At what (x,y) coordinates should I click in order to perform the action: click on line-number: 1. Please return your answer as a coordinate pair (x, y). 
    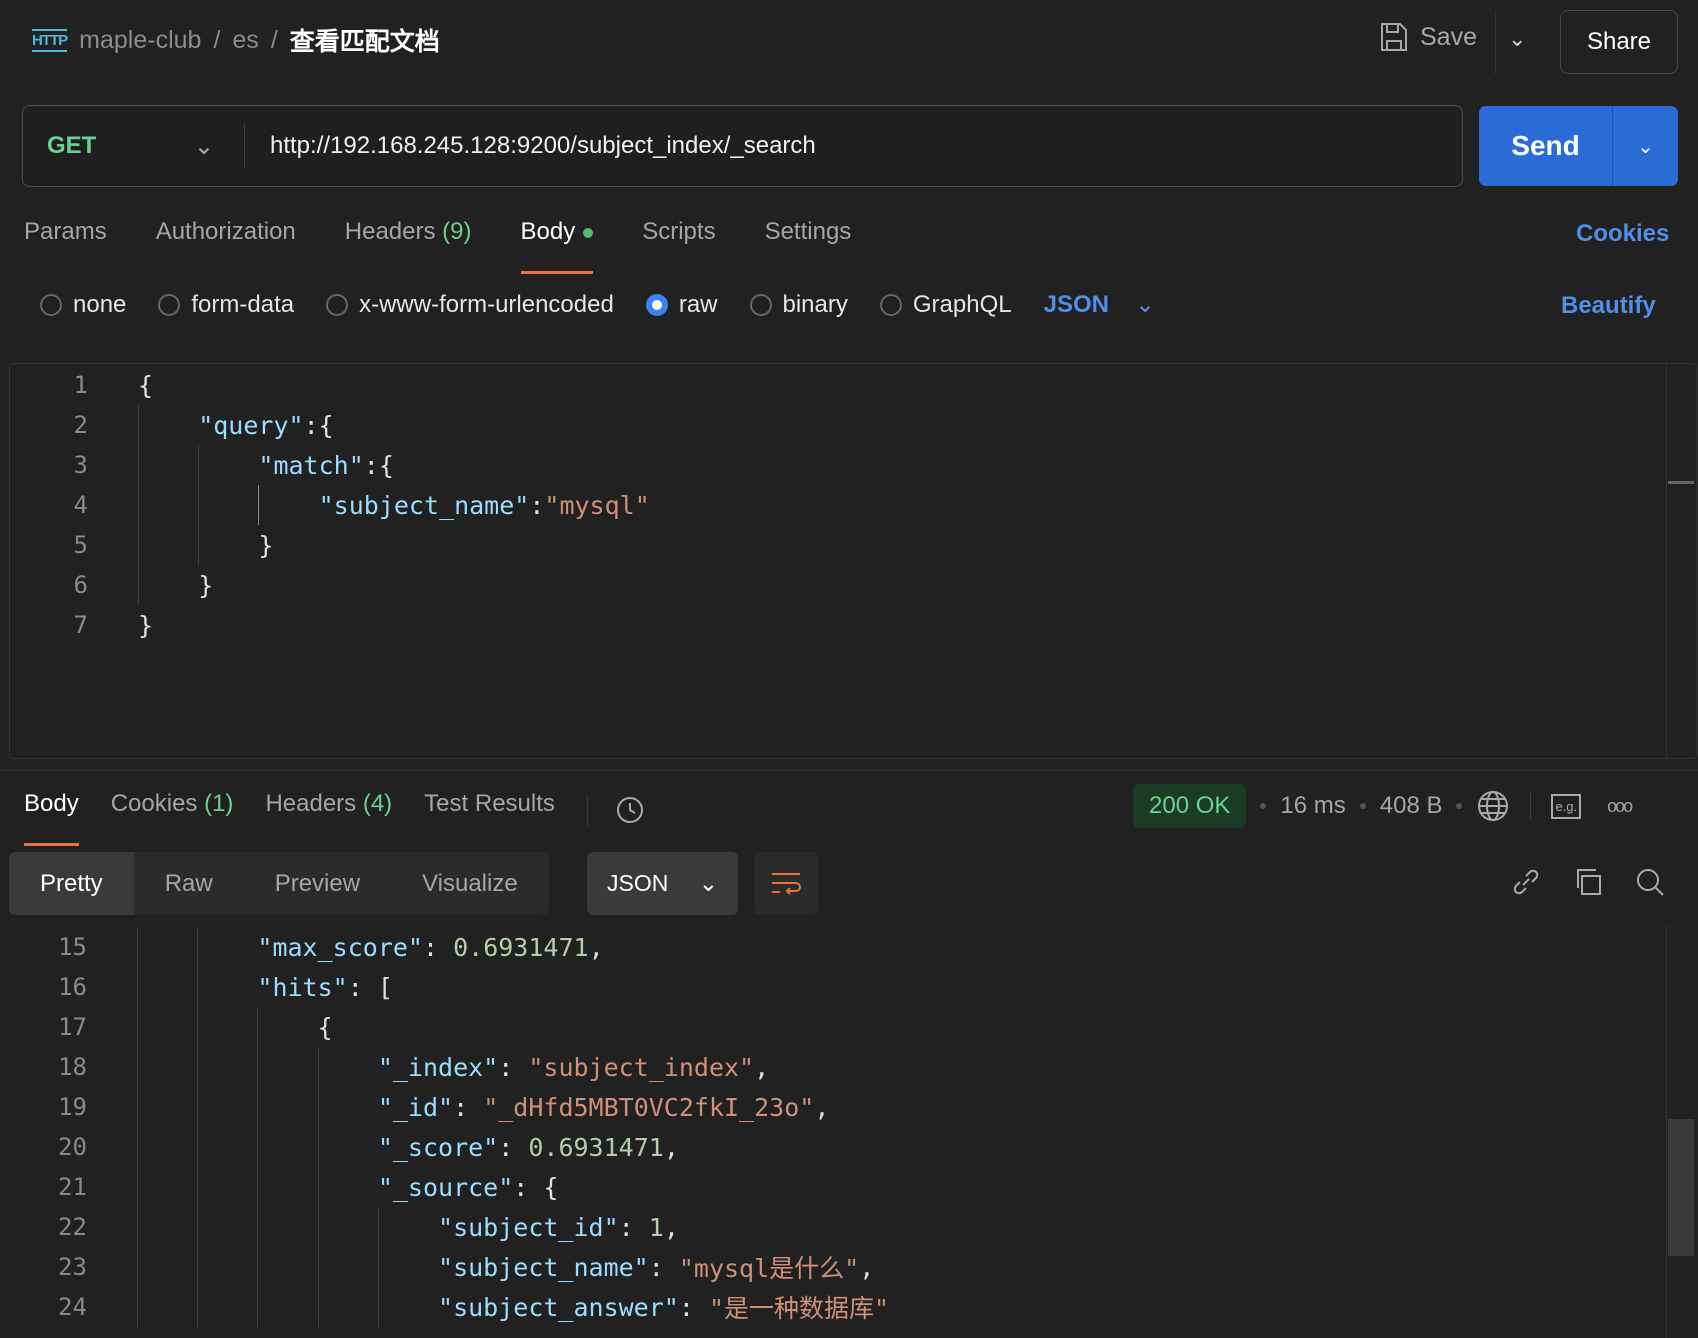
    Looking at the image, I should click on (80, 385).